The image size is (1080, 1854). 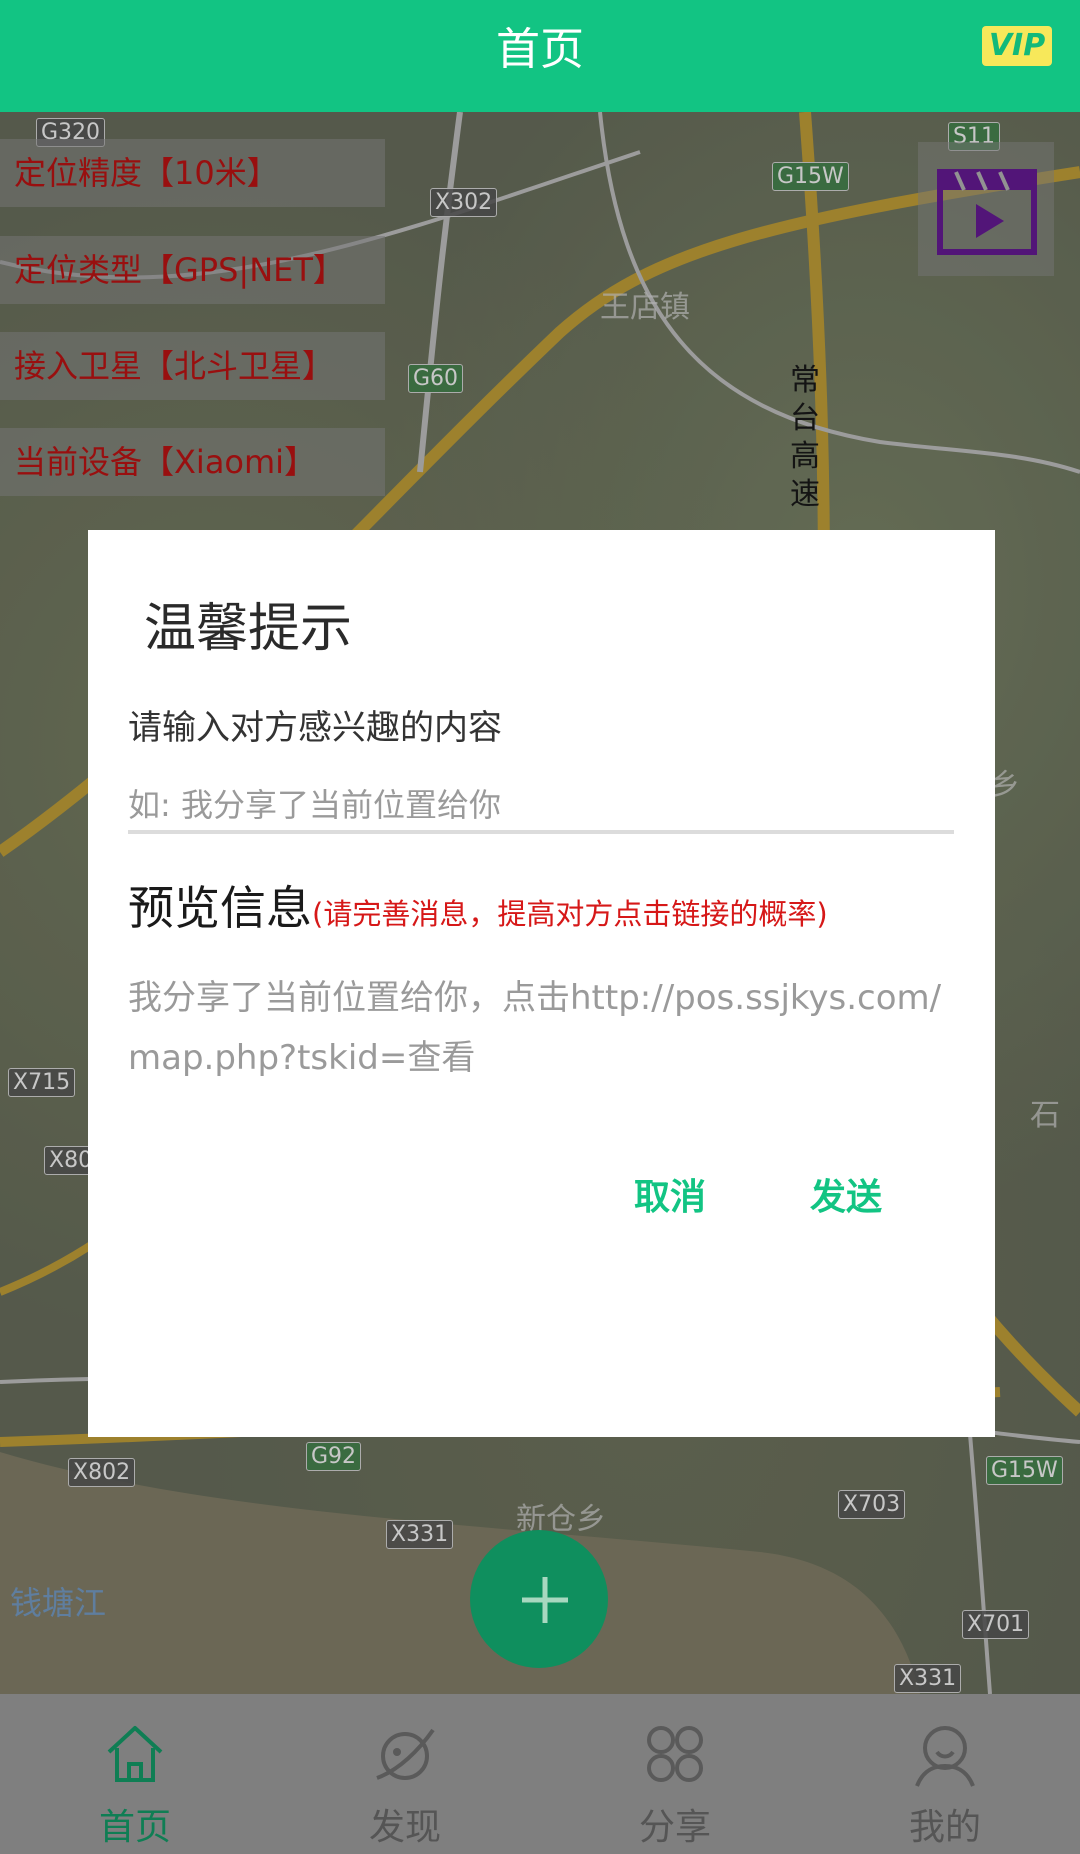 I want to click on plus-icon, so click(x=545, y=1600).